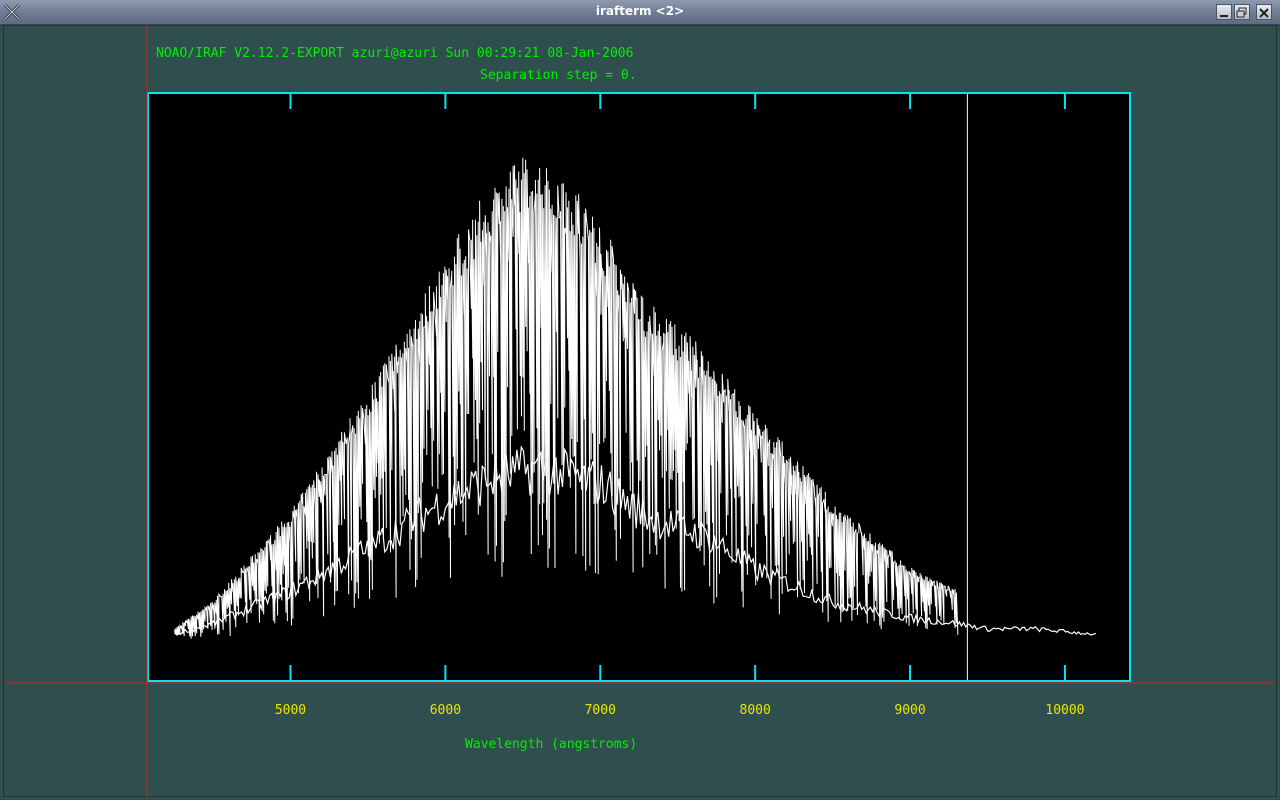  Describe the element at coordinates (1065, 710) in the screenshot. I see `x-tick-label-10000: 10000` at that location.